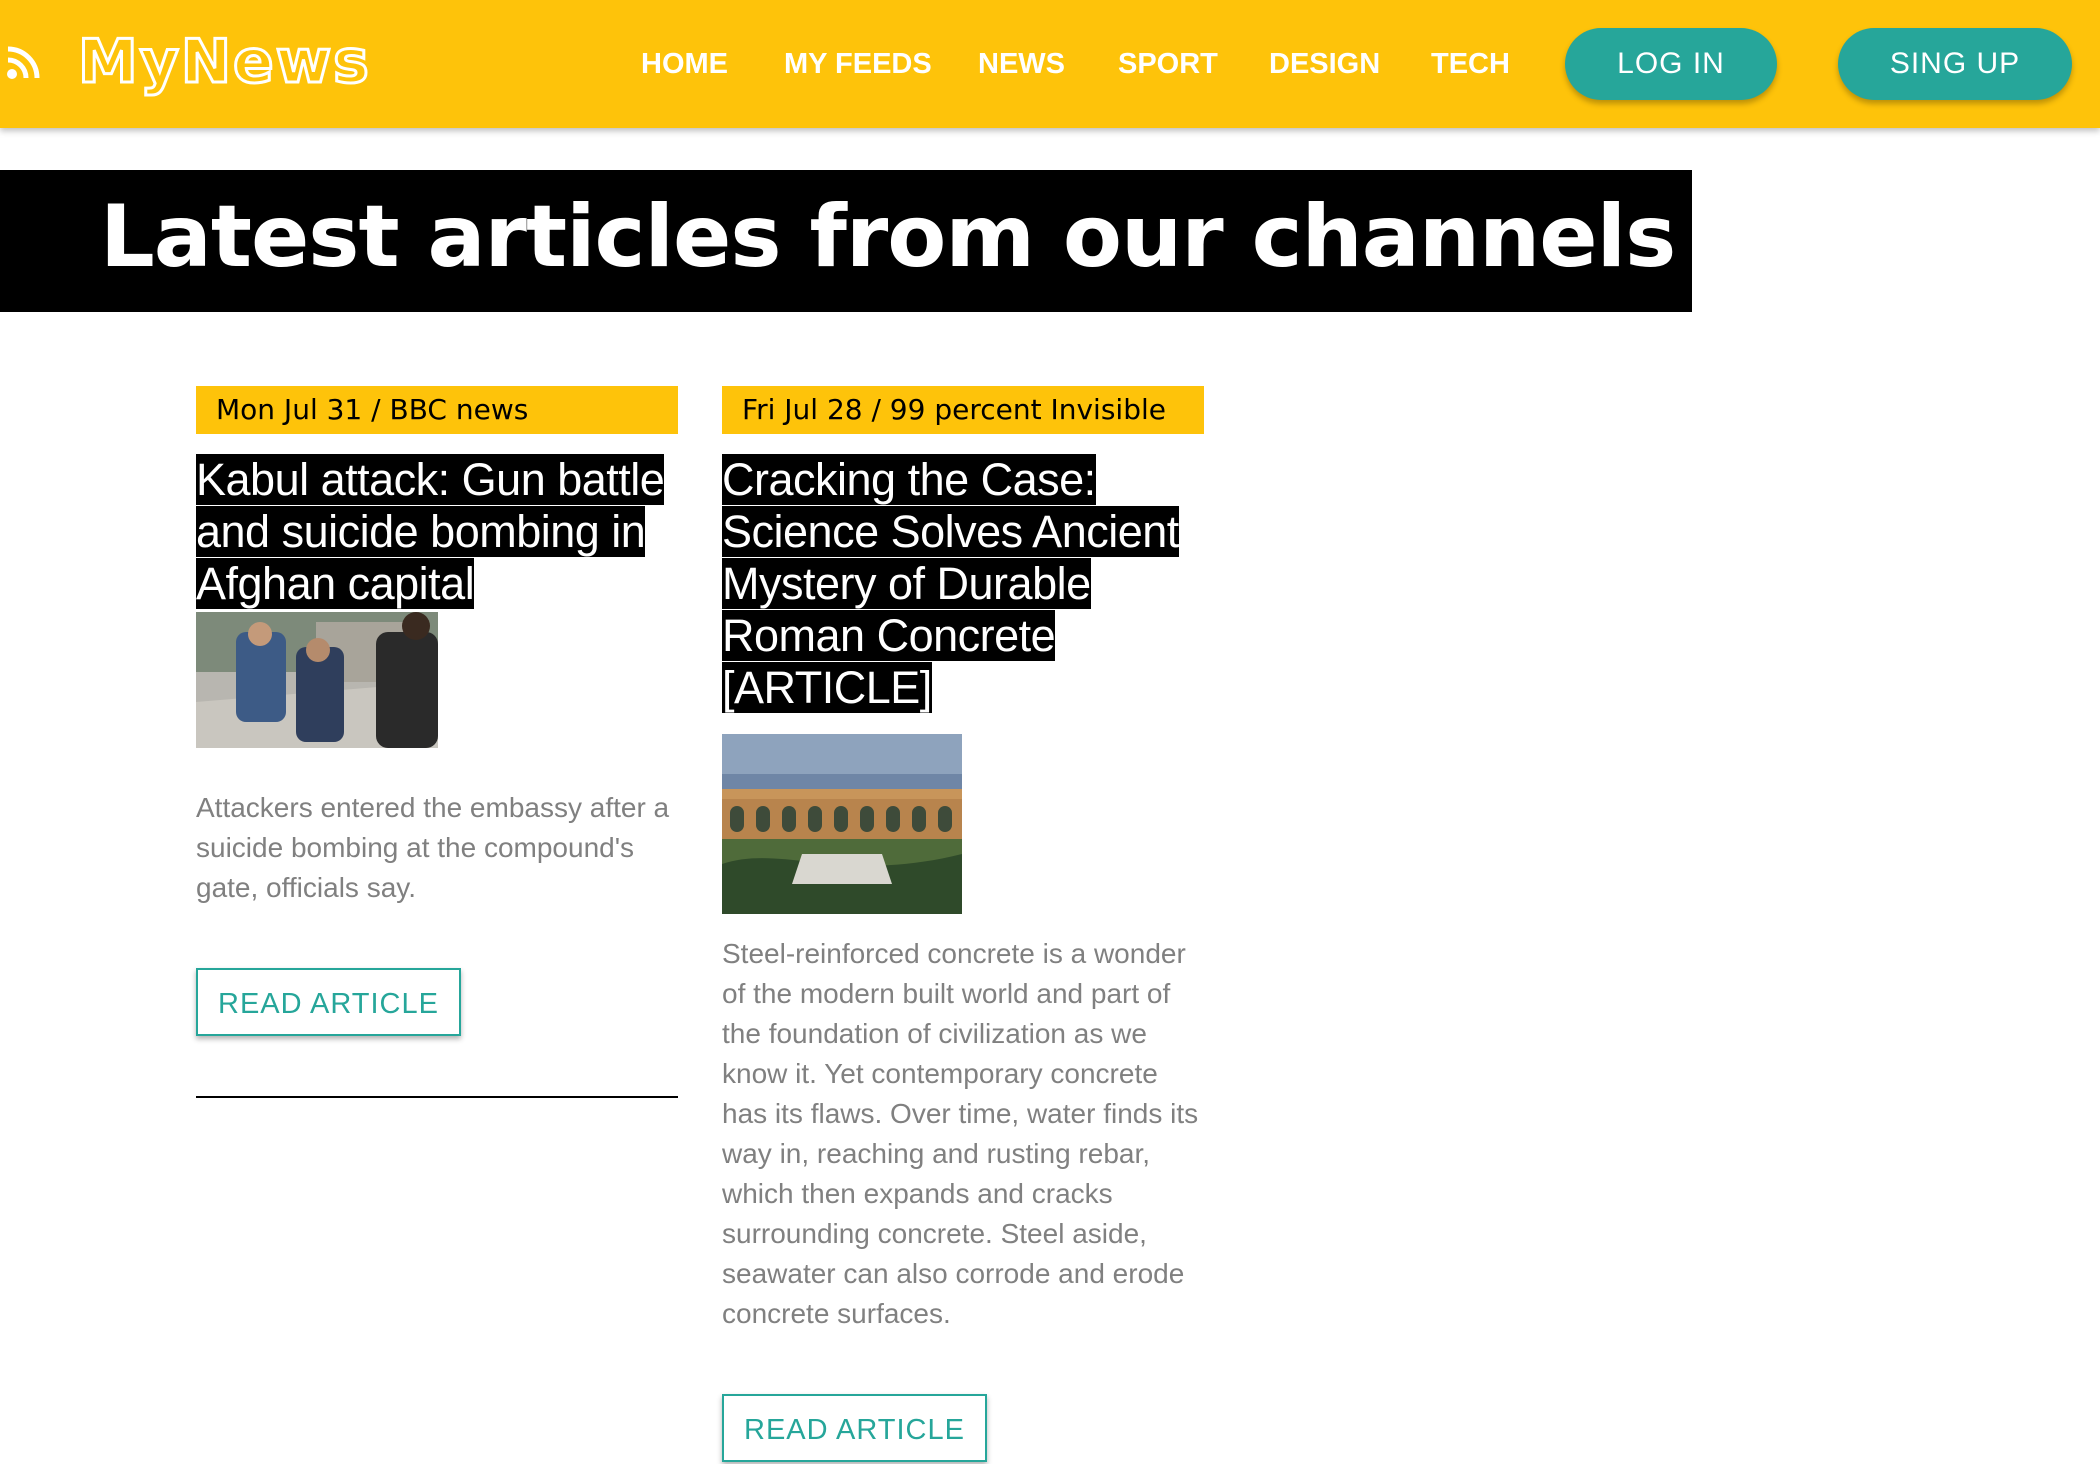 The height and width of the screenshot is (1464, 2100). What do you see at coordinates (1324, 64) in the screenshot?
I see `nav-item-design: DESIGN` at bounding box center [1324, 64].